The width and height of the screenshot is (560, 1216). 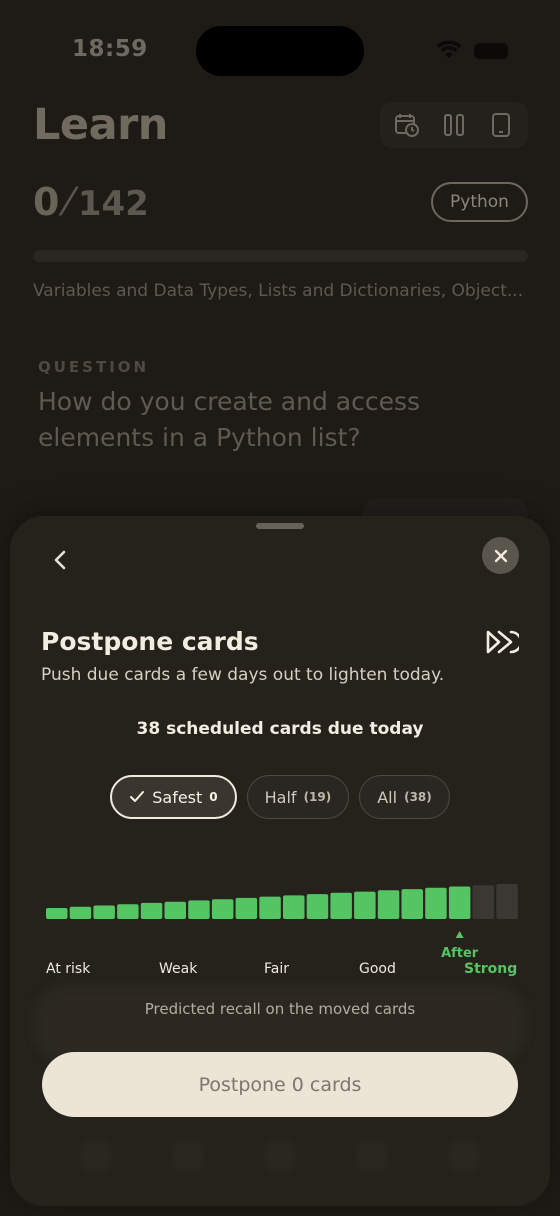 I want to click on option-label: Half, so click(x=280, y=797).